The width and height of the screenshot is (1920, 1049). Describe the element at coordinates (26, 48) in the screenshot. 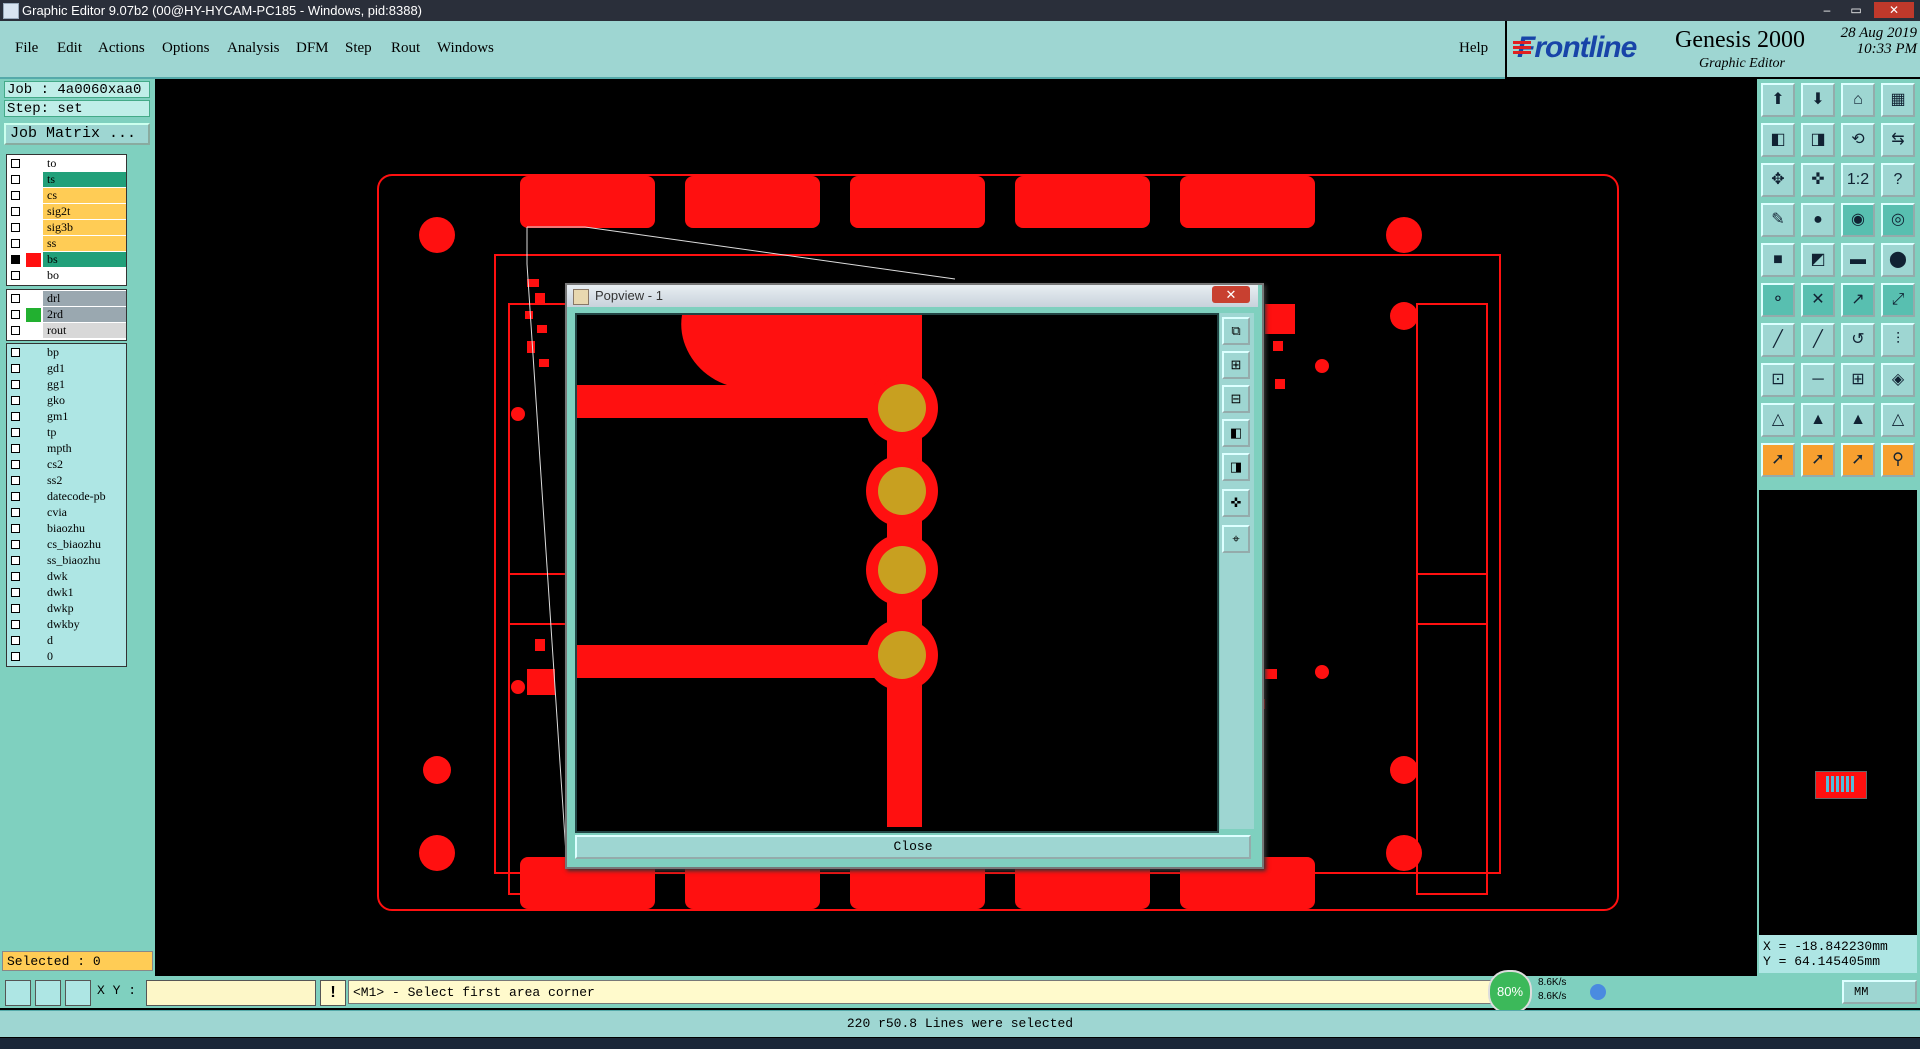

I see `menu-file: File` at that location.